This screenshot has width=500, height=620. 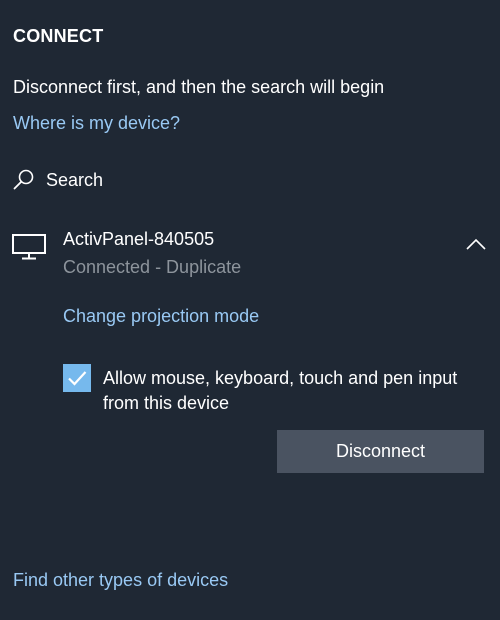 What do you see at coordinates (24, 180) in the screenshot?
I see `search-icon` at bounding box center [24, 180].